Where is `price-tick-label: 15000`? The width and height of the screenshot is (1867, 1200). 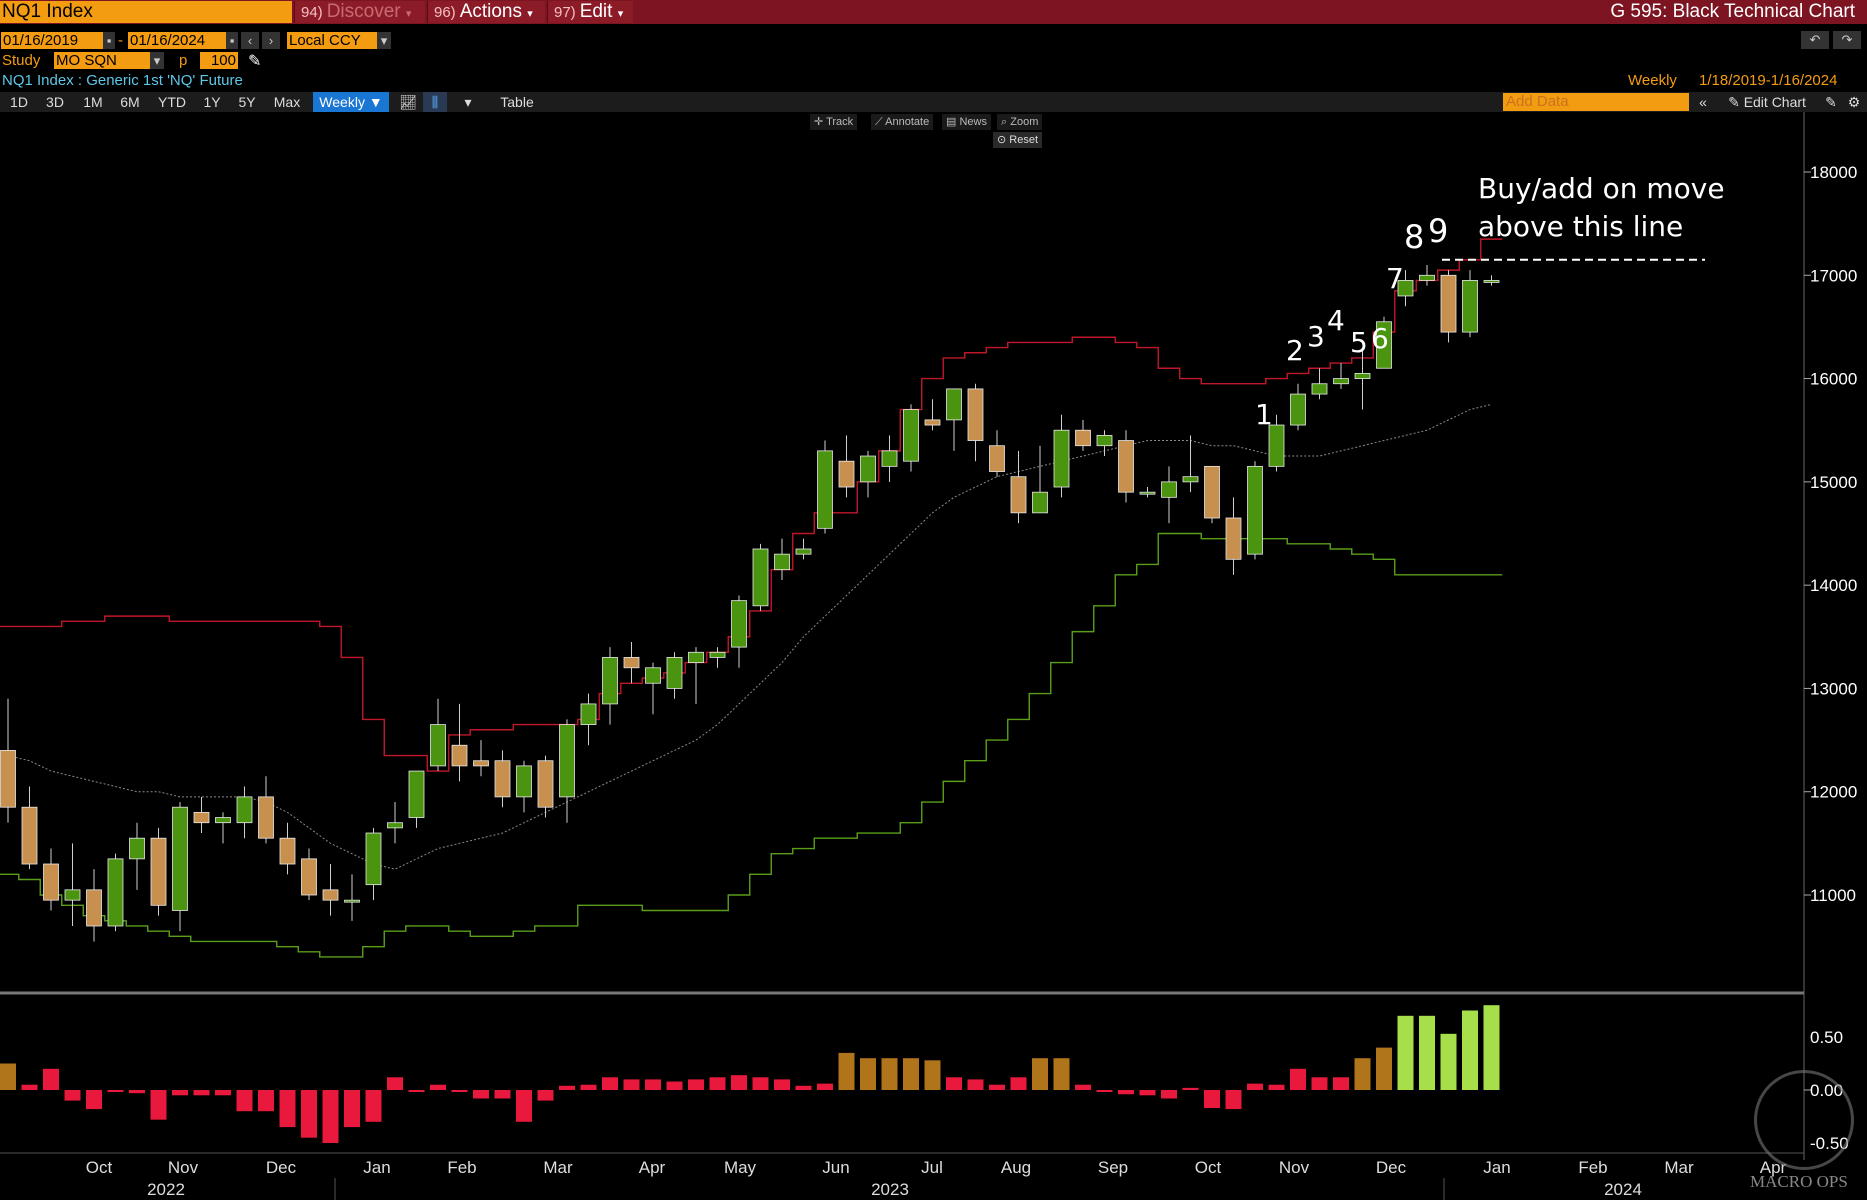 price-tick-label: 15000 is located at coordinates (1833, 482).